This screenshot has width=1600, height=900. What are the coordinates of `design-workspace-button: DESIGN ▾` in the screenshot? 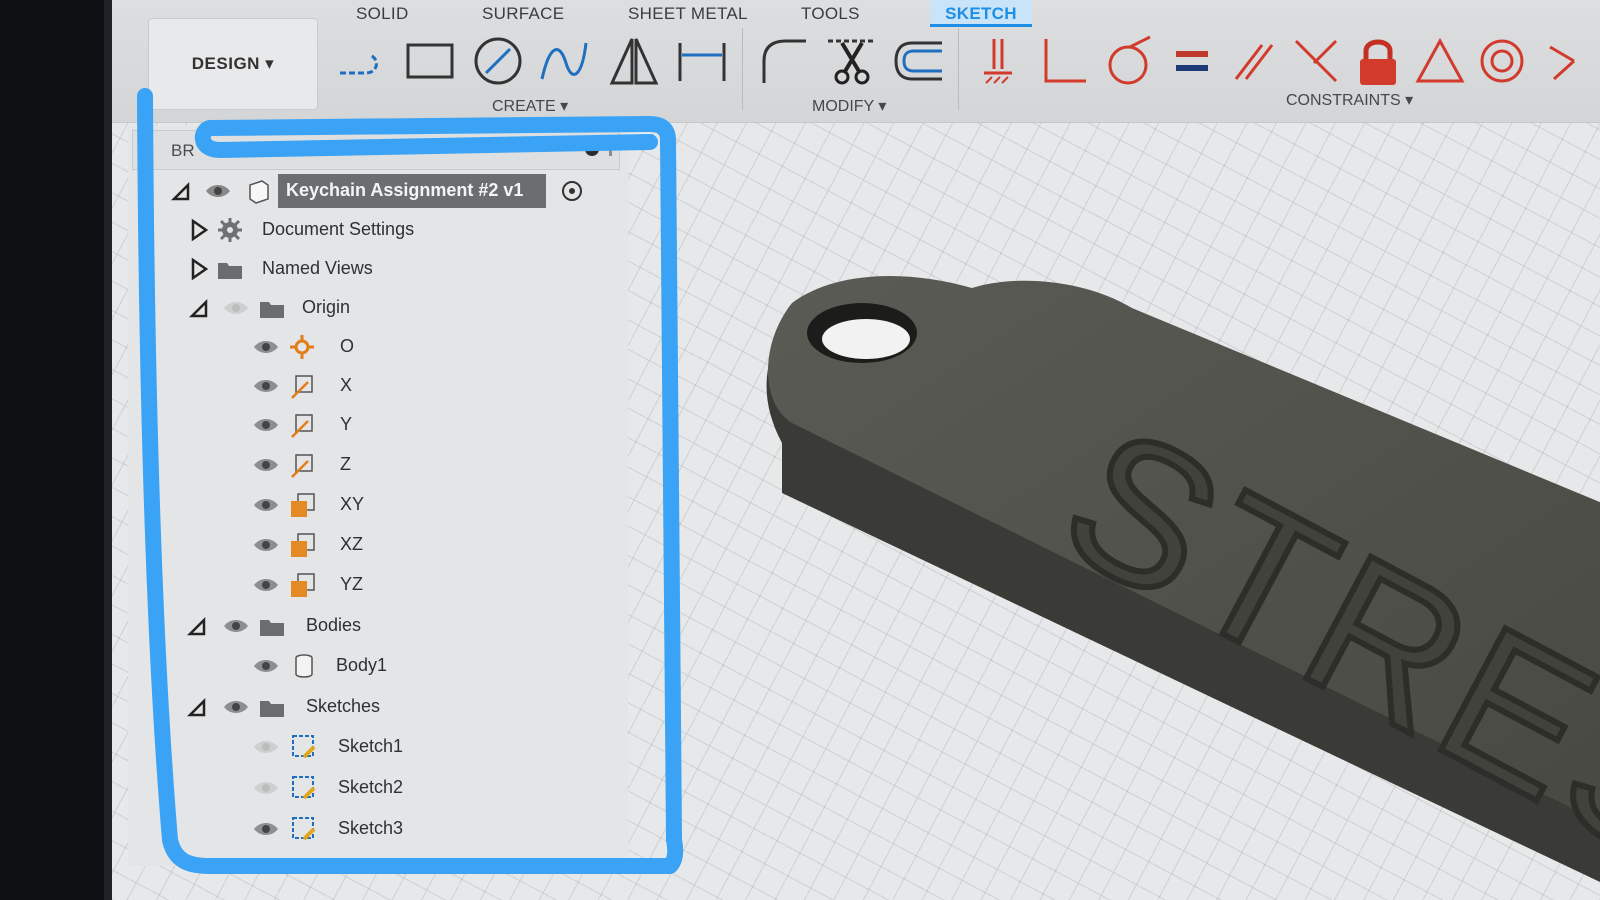 It's located at (233, 64).